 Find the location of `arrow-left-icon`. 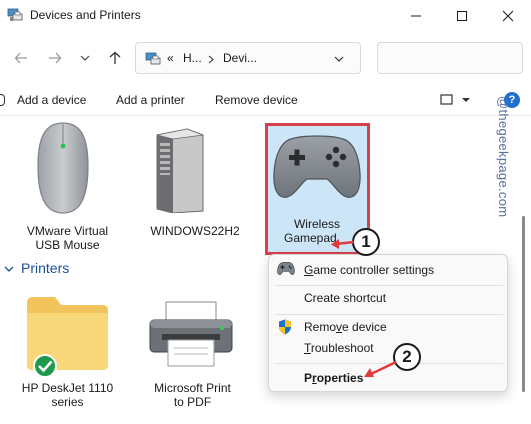

arrow-left-icon is located at coordinates (20, 58).